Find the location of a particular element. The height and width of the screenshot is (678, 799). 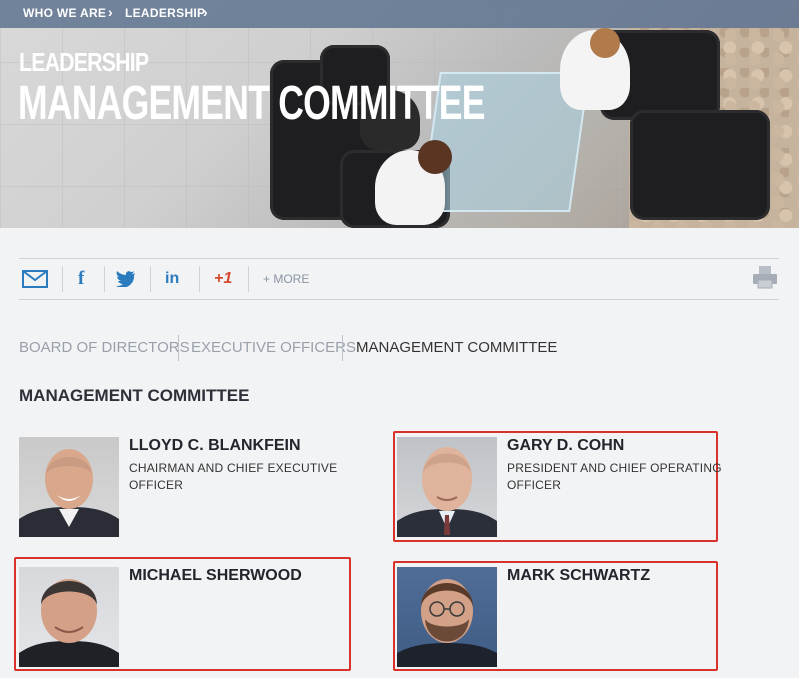

facebook-share-button: f is located at coordinates (81, 279).